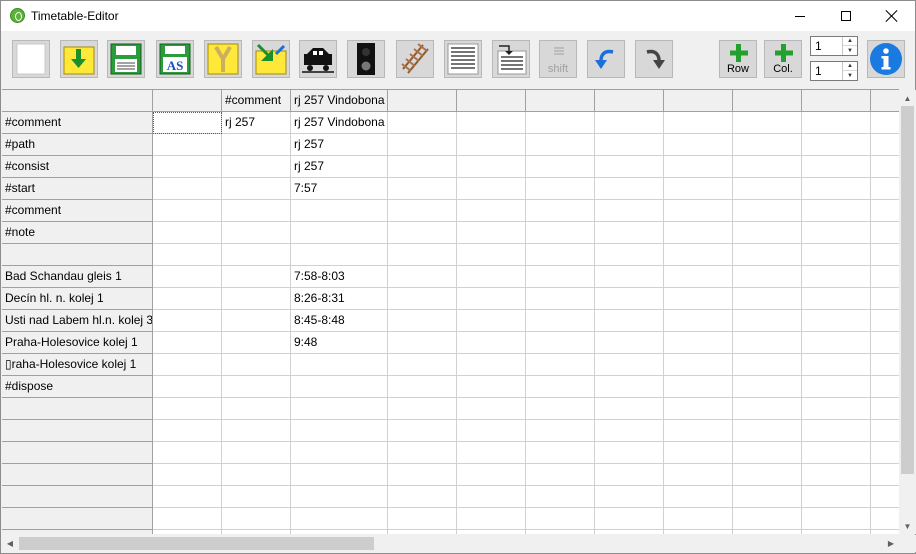 This screenshot has width=916, height=554. Describe the element at coordinates (339, 101) in the screenshot. I see `column-header: rj 257 Vindobona` at that location.